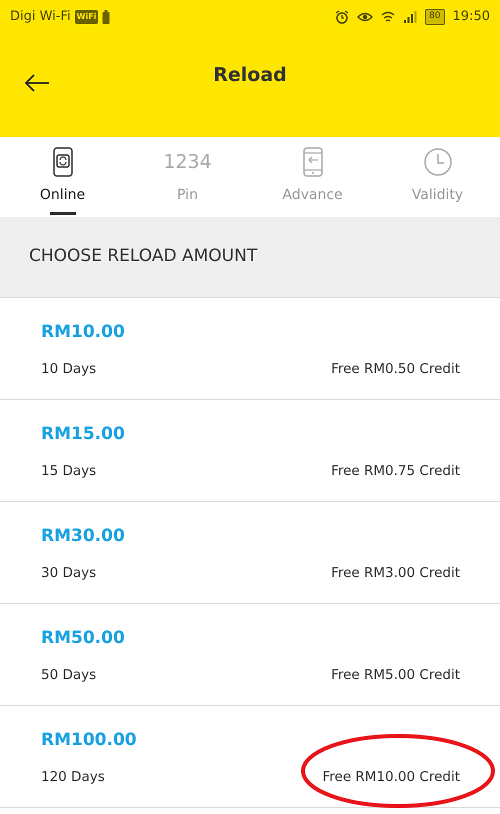 The height and width of the screenshot is (814, 500). What do you see at coordinates (83, 434) in the screenshot?
I see `plan-amount: RM15.00` at bounding box center [83, 434].